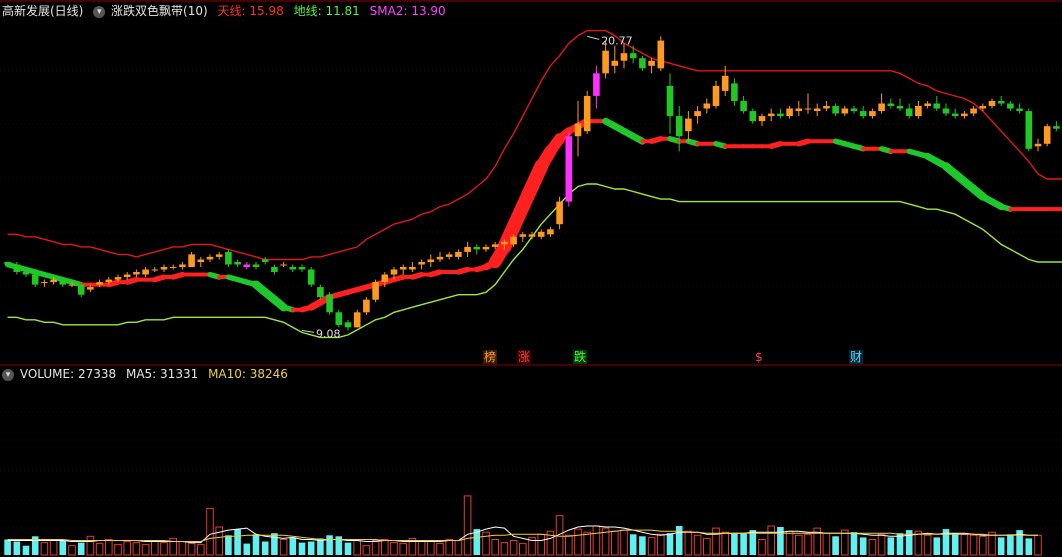  I want to click on marker-zhang: 涨, so click(524, 357).